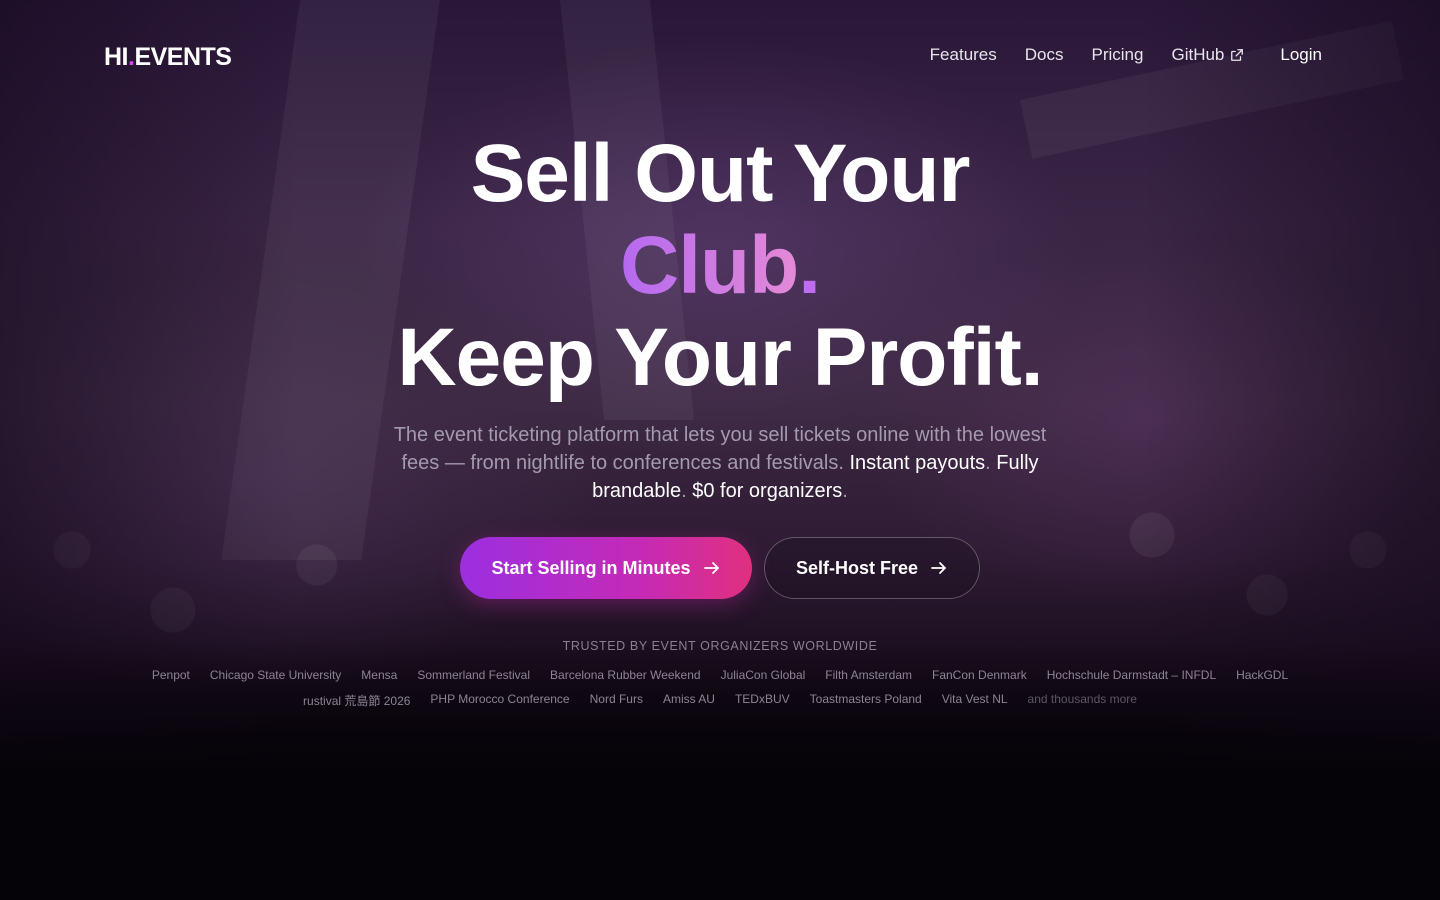 The image size is (1440, 900). What do you see at coordinates (500, 699) in the screenshot?
I see `trusted-org: PHP Morocco Conference` at bounding box center [500, 699].